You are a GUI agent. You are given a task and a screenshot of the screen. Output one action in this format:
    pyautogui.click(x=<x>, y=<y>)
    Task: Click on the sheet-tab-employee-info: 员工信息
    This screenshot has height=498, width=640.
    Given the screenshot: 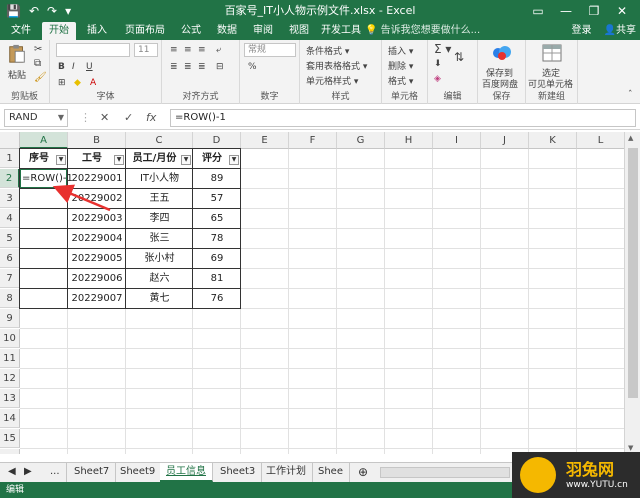 What is the action you would take?
    pyautogui.click(x=186, y=472)
    